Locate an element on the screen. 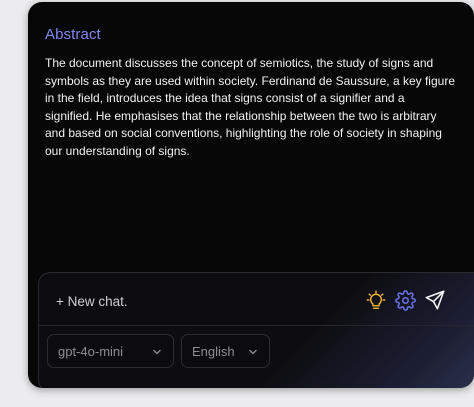  lightbulb-icon is located at coordinates (376, 300).